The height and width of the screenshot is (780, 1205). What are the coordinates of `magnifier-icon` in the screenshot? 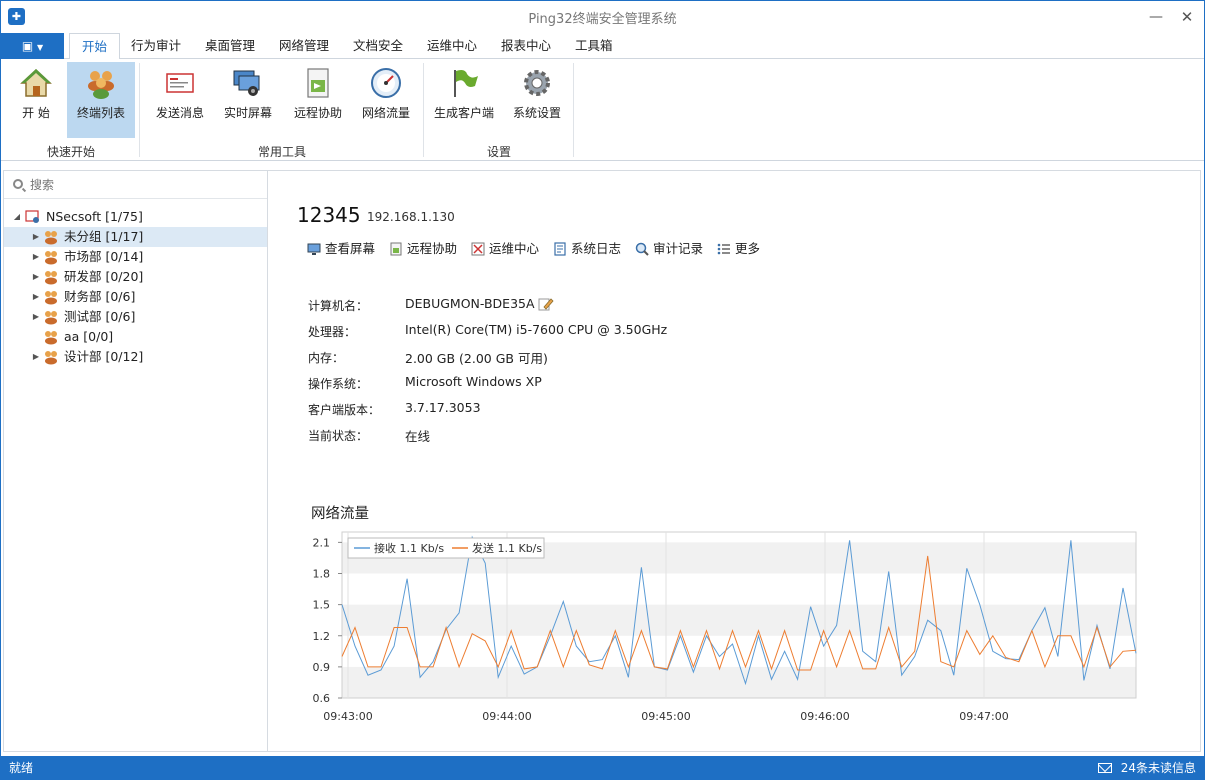 It's located at (642, 249).